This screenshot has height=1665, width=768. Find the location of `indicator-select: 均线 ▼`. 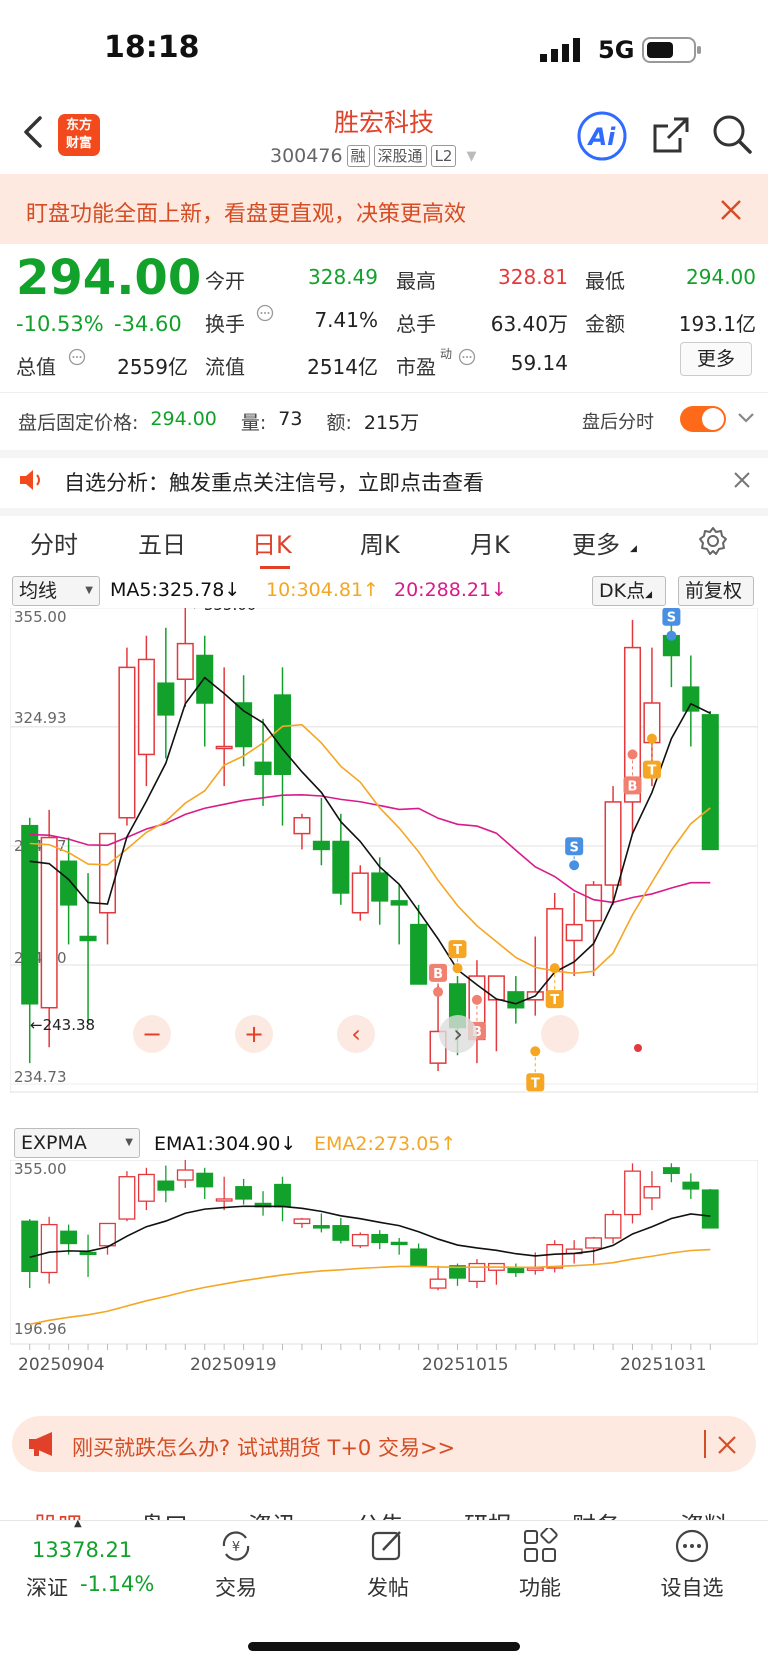

indicator-select: 均线 ▼ is located at coordinates (56, 591).